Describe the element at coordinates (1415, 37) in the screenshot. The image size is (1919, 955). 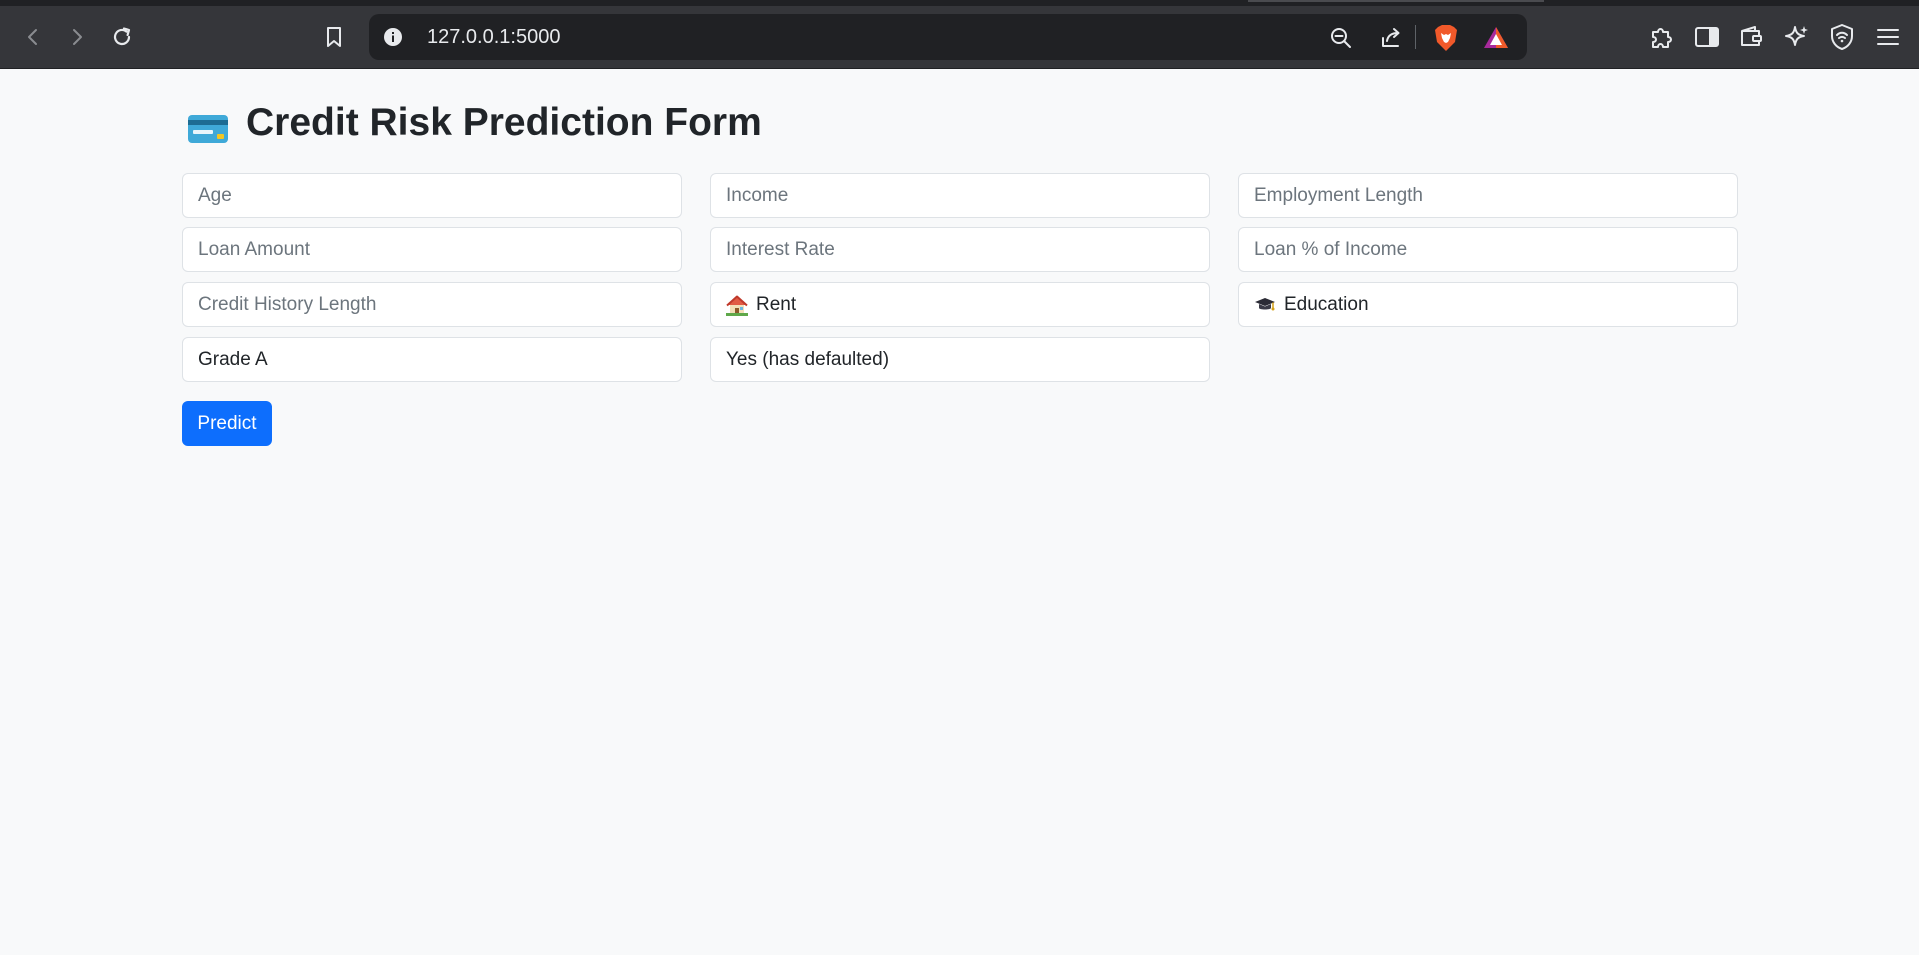
I see `url-divider` at that location.